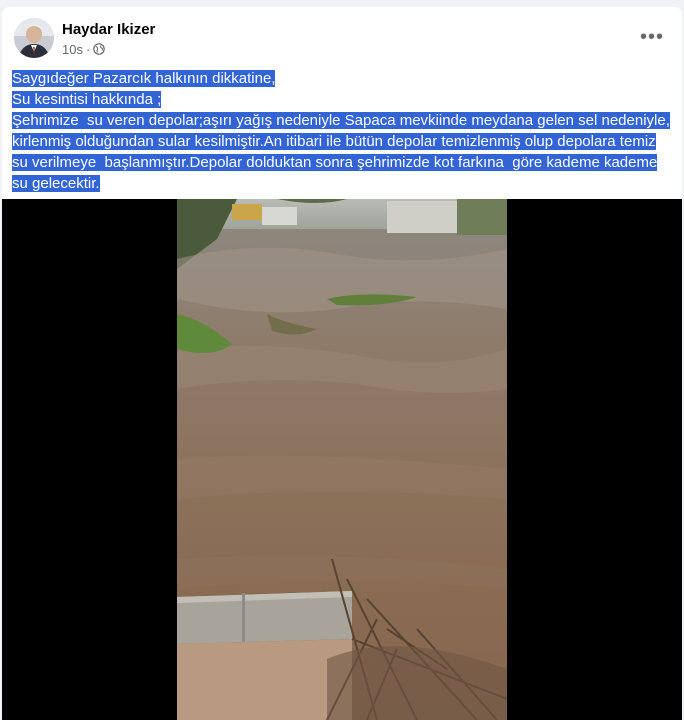 Image resolution: width=684 pixels, height=720 pixels. I want to click on post-meta: 10s ·, so click(84, 49).